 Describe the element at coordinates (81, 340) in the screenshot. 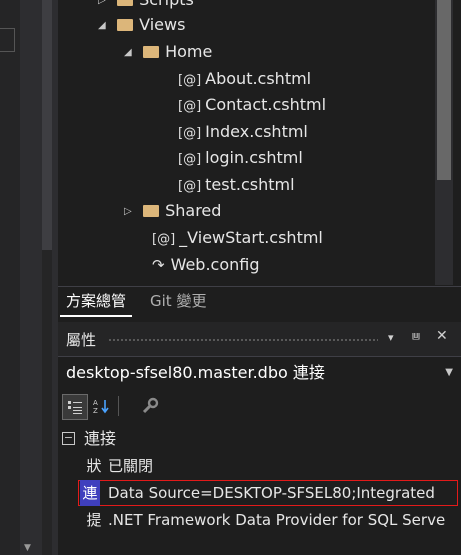

I see `properties-title: 屬性` at that location.